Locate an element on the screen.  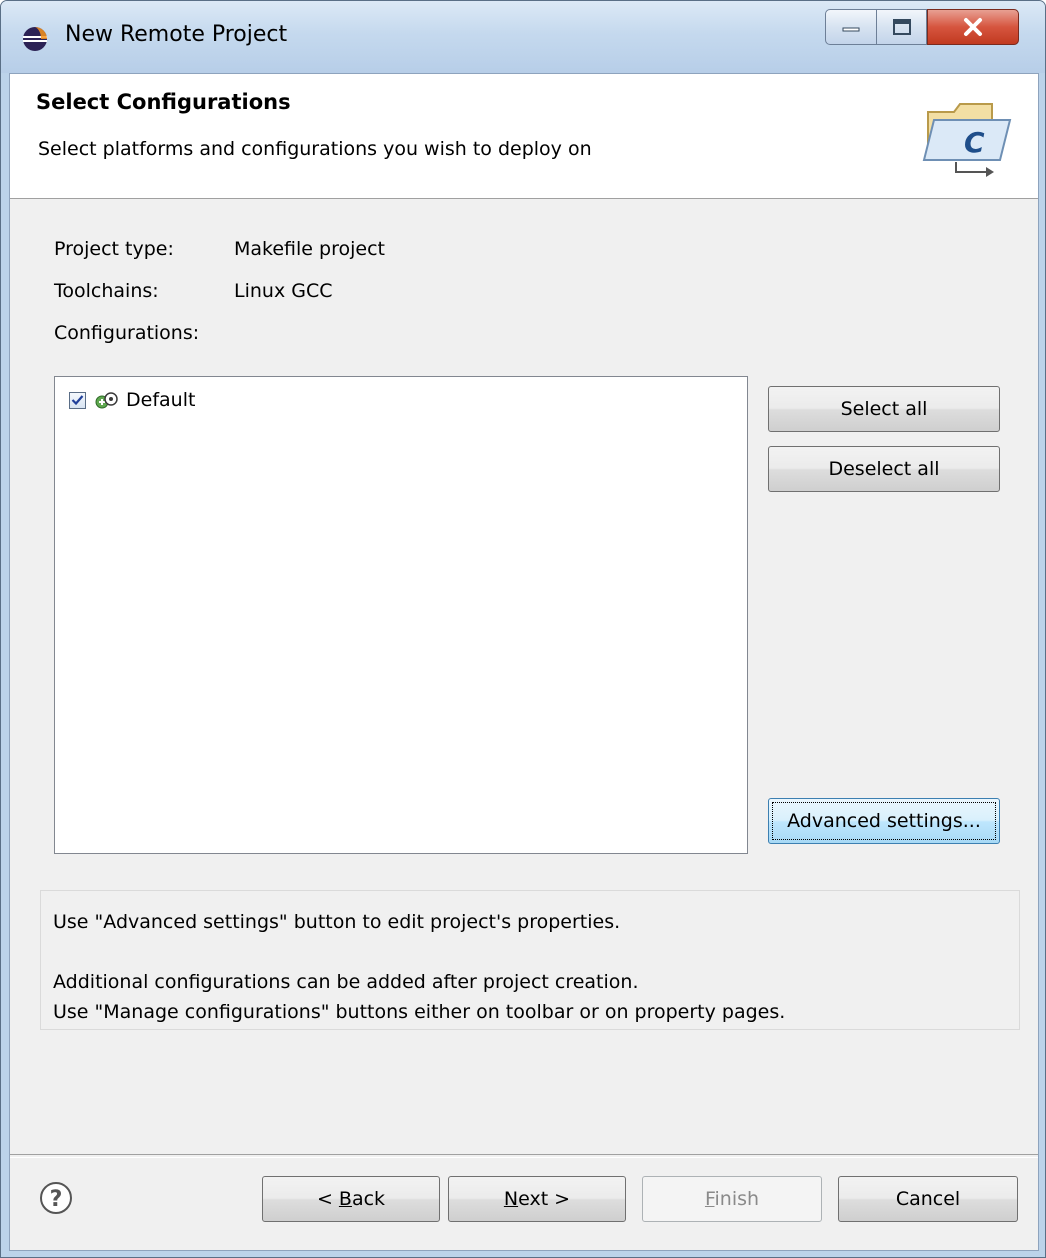
select-all-button: Select all is located at coordinates (884, 409).